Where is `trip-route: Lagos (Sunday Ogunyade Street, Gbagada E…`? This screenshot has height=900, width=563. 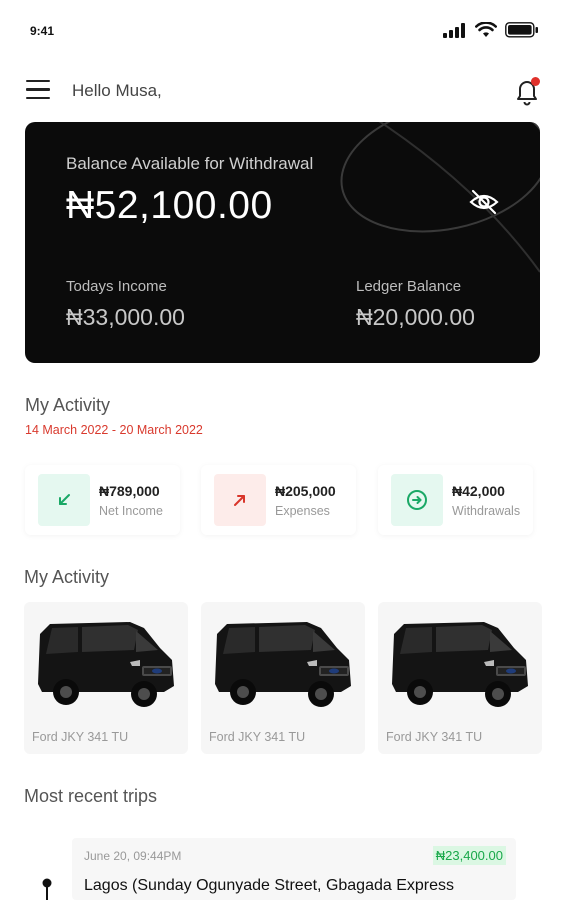 trip-route: Lagos (Sunday Ogunyade Street, Gbagada E… is located at coordinates (269, 885).